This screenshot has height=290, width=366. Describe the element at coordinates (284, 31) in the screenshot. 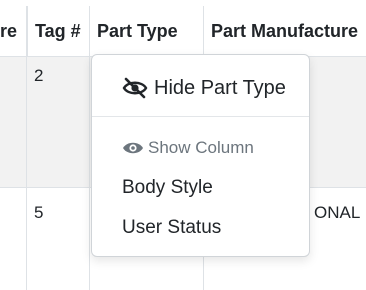

I see `column-header-part-manufacturer: Part Manufacture` at that location.